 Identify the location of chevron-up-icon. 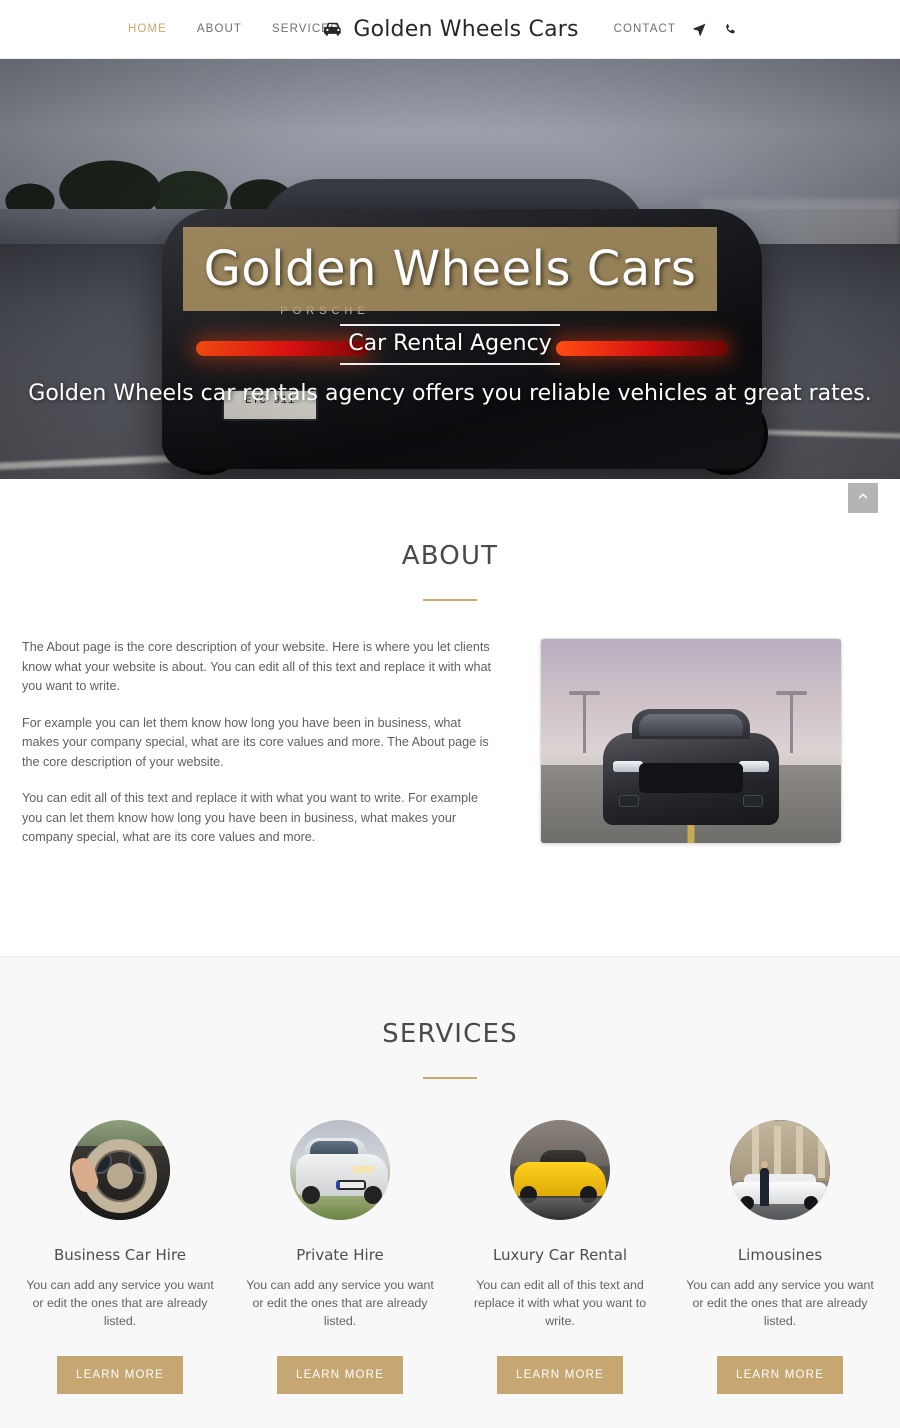
(863, 498).